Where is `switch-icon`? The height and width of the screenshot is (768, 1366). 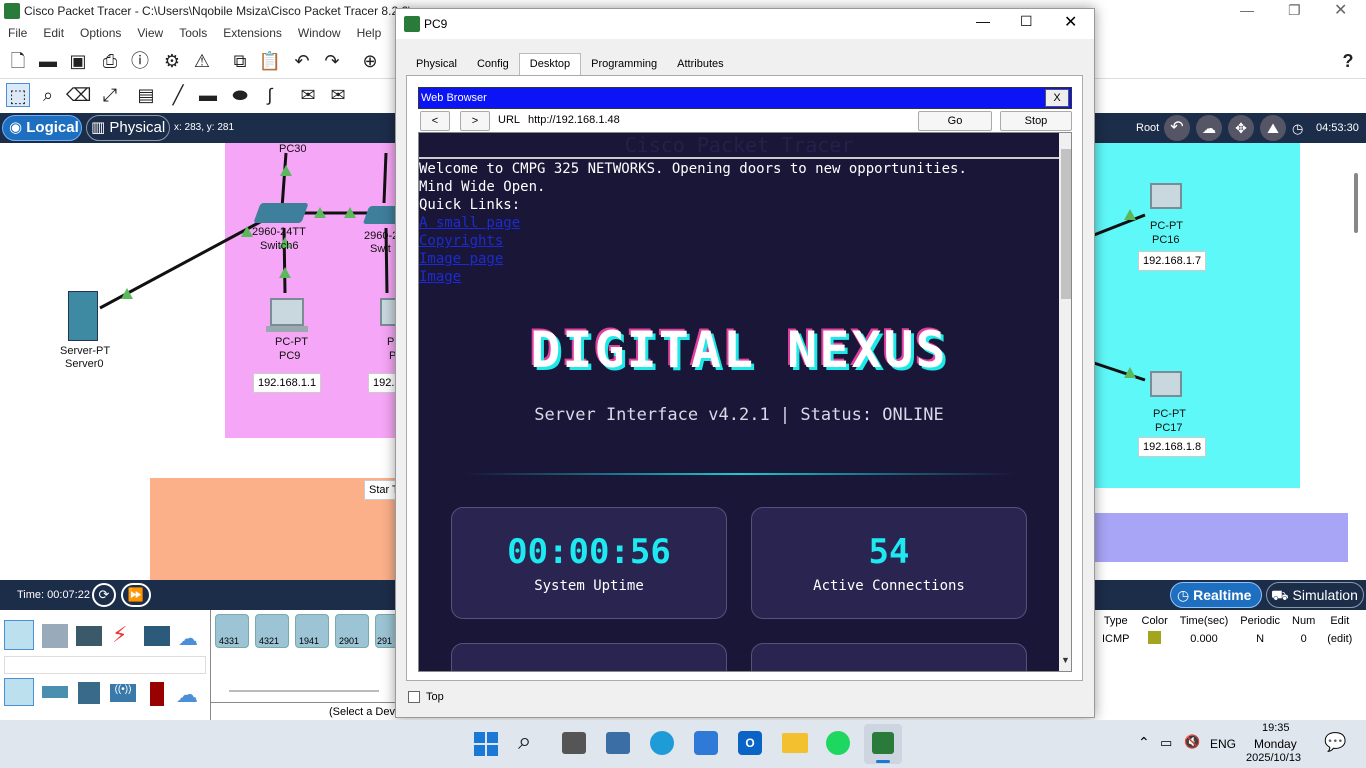 switch-icon is located at coordinates (281, 213).